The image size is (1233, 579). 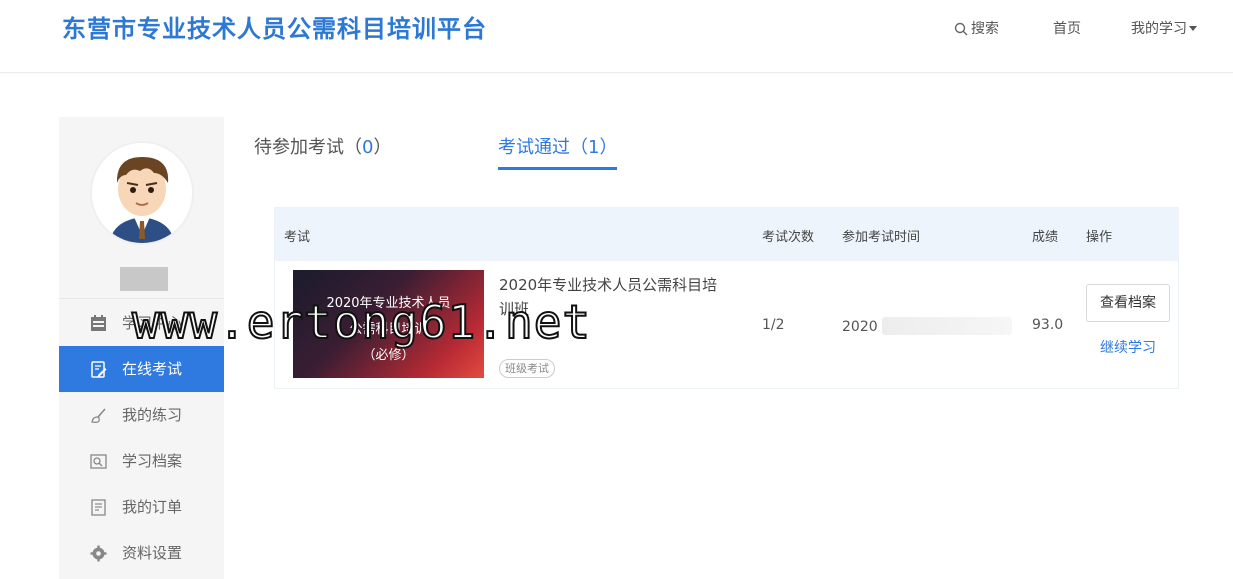 I want to click on tab-passed-exams: 考试通过（1）, so click(x=558, y=152).